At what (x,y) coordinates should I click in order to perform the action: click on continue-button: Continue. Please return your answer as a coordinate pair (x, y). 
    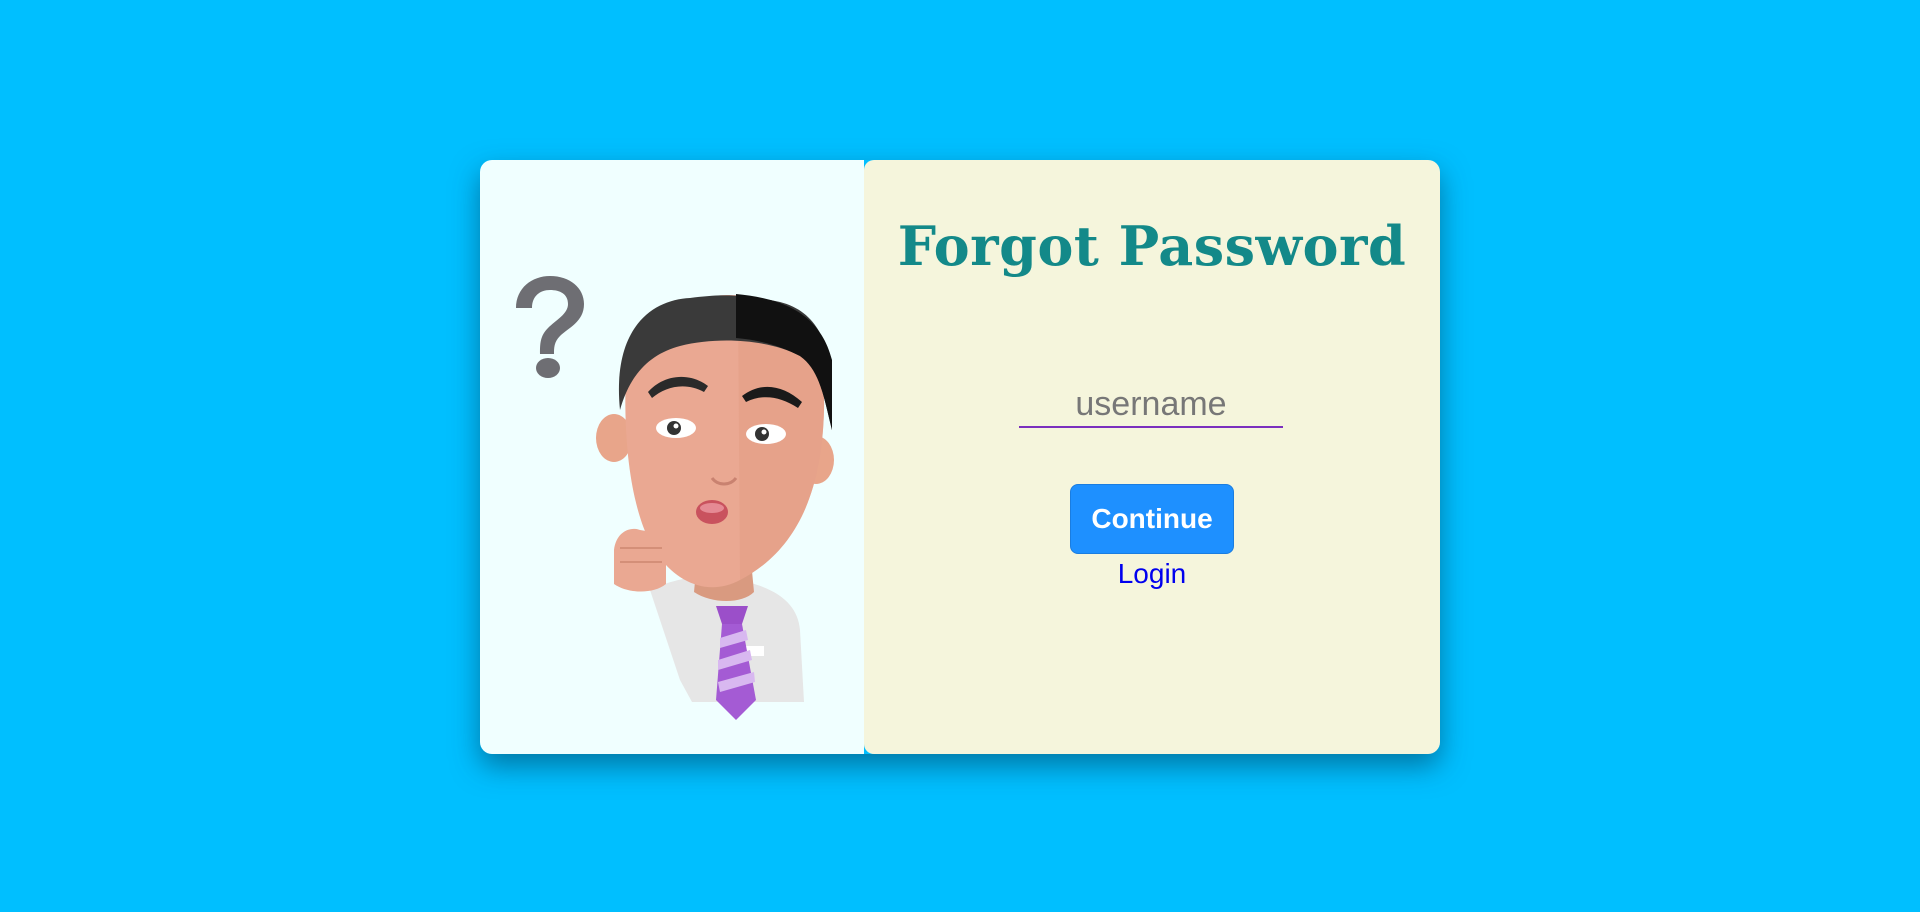
    Looking at the image, I should click on (1152, 519).